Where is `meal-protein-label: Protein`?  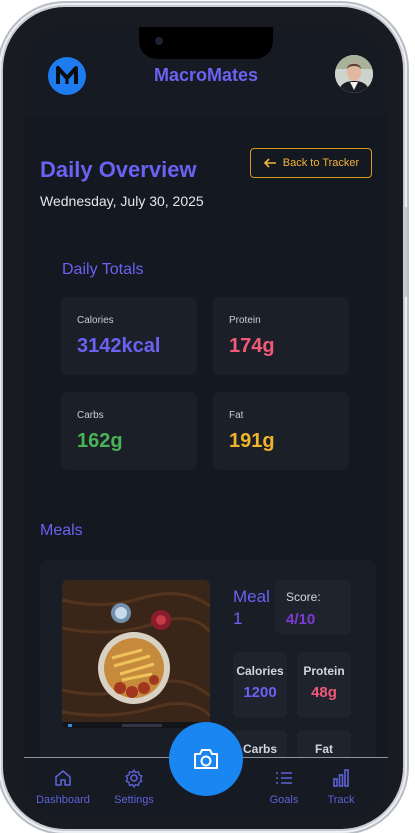 meal-protein-label: Protein is located at coordinates (324, 671).